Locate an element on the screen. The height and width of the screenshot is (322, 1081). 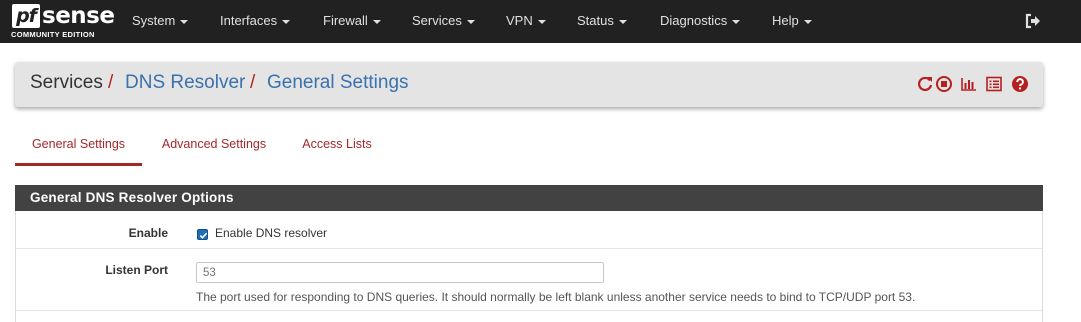
nav-status-menu: Status is located at coordinates (602, 21).